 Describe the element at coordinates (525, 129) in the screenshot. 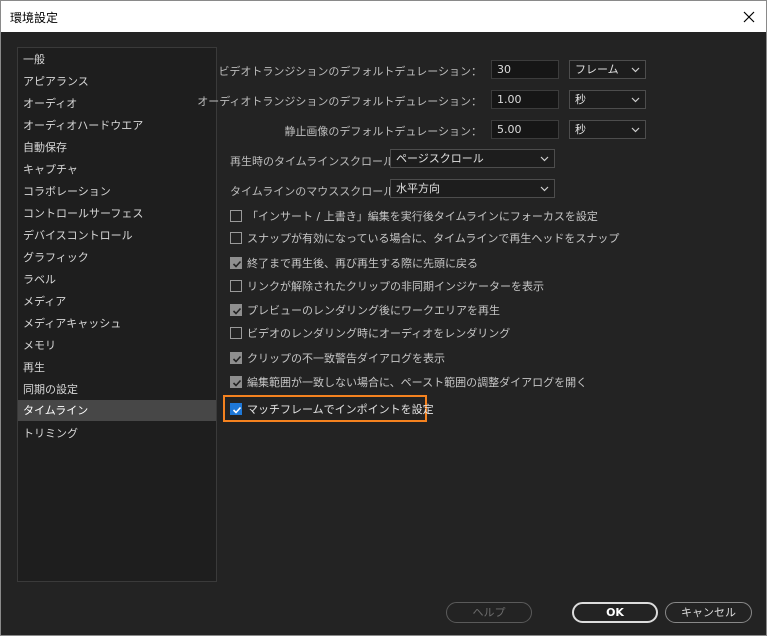

I see `still-image-duration-input: 5.00` at that location.